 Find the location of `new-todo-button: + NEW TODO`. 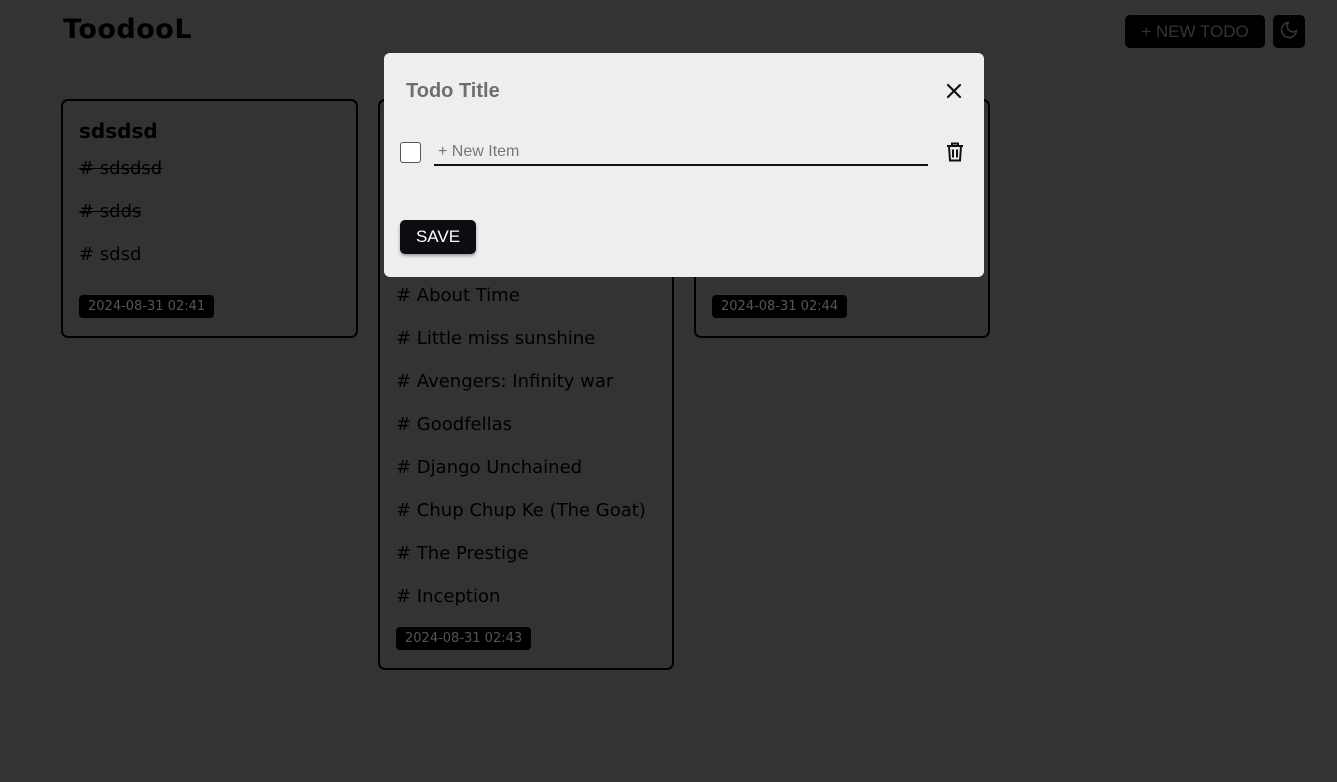

new-todo-button: + NEW TODO is located at coordinates (1195, 31).